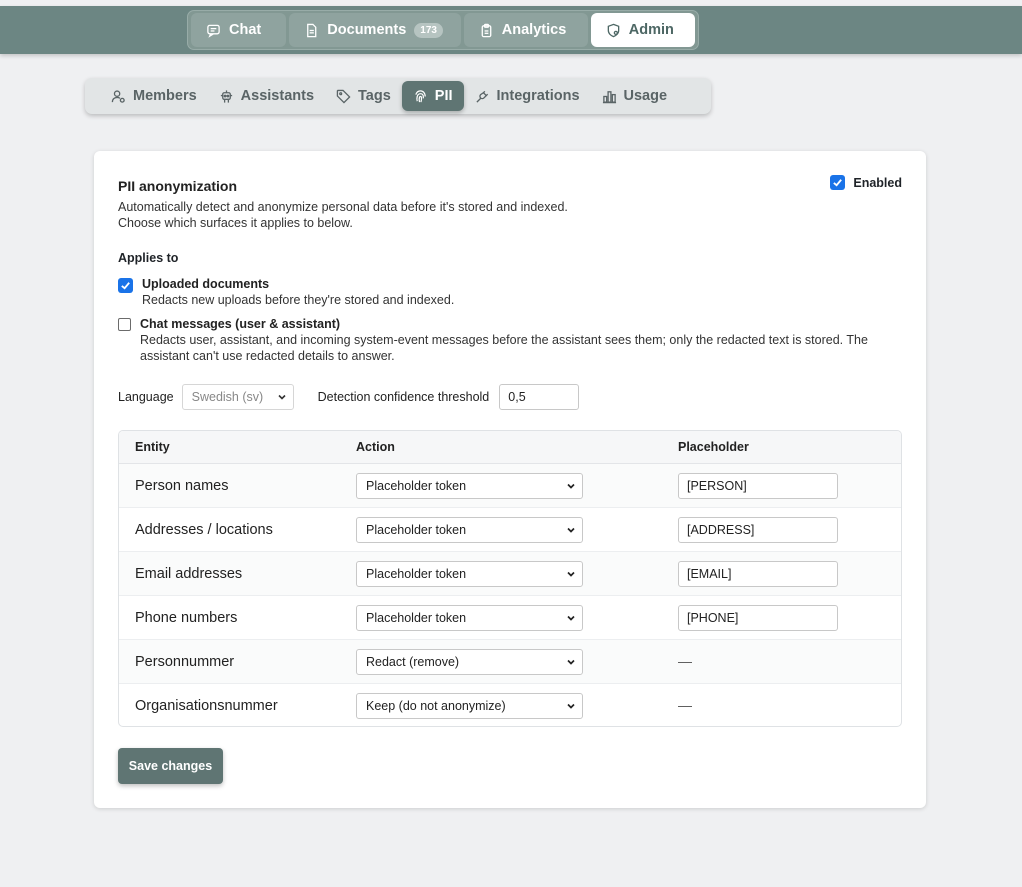 This screenshot has width=1022, height=887. I want to click on nav-chat-label: Chat, so click(245, 30).